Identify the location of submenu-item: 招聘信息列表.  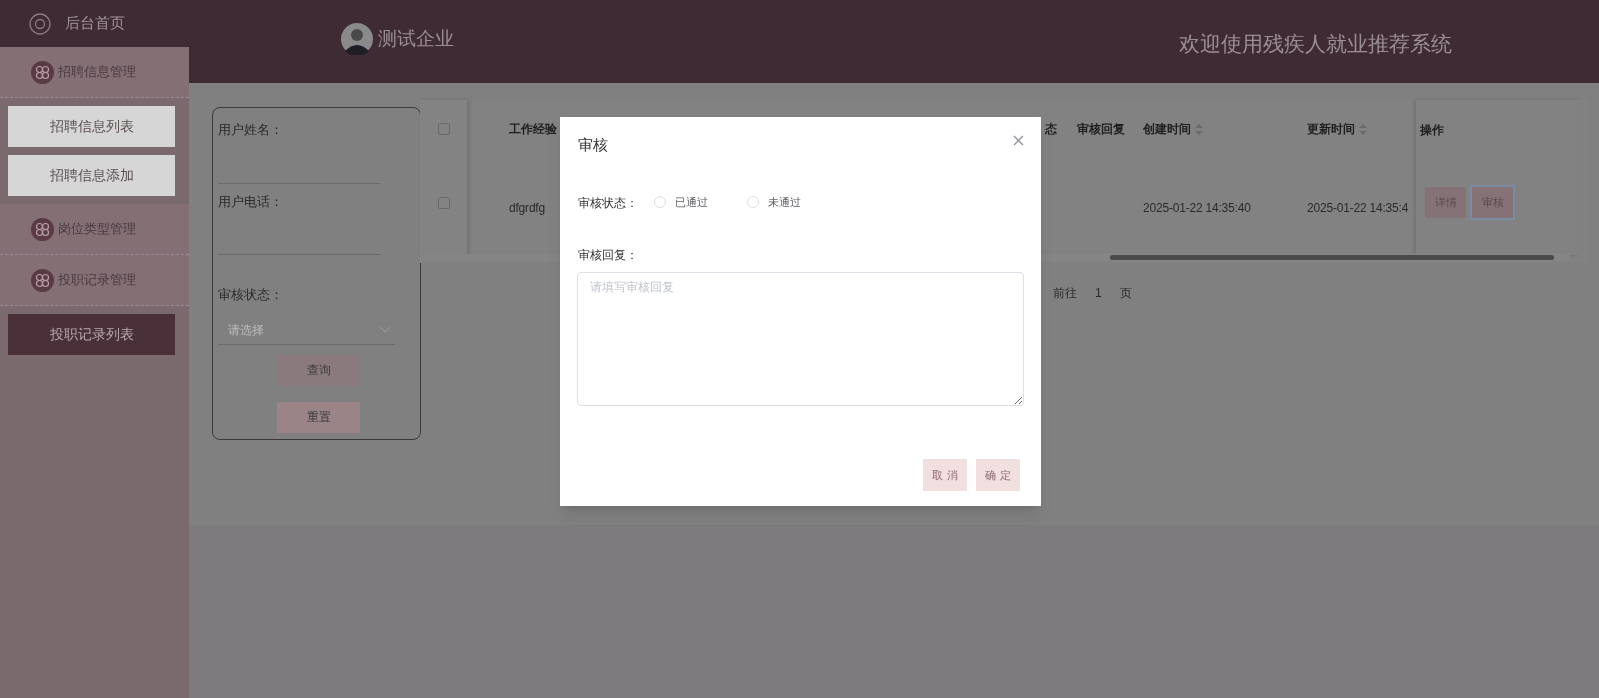
(91, 126).